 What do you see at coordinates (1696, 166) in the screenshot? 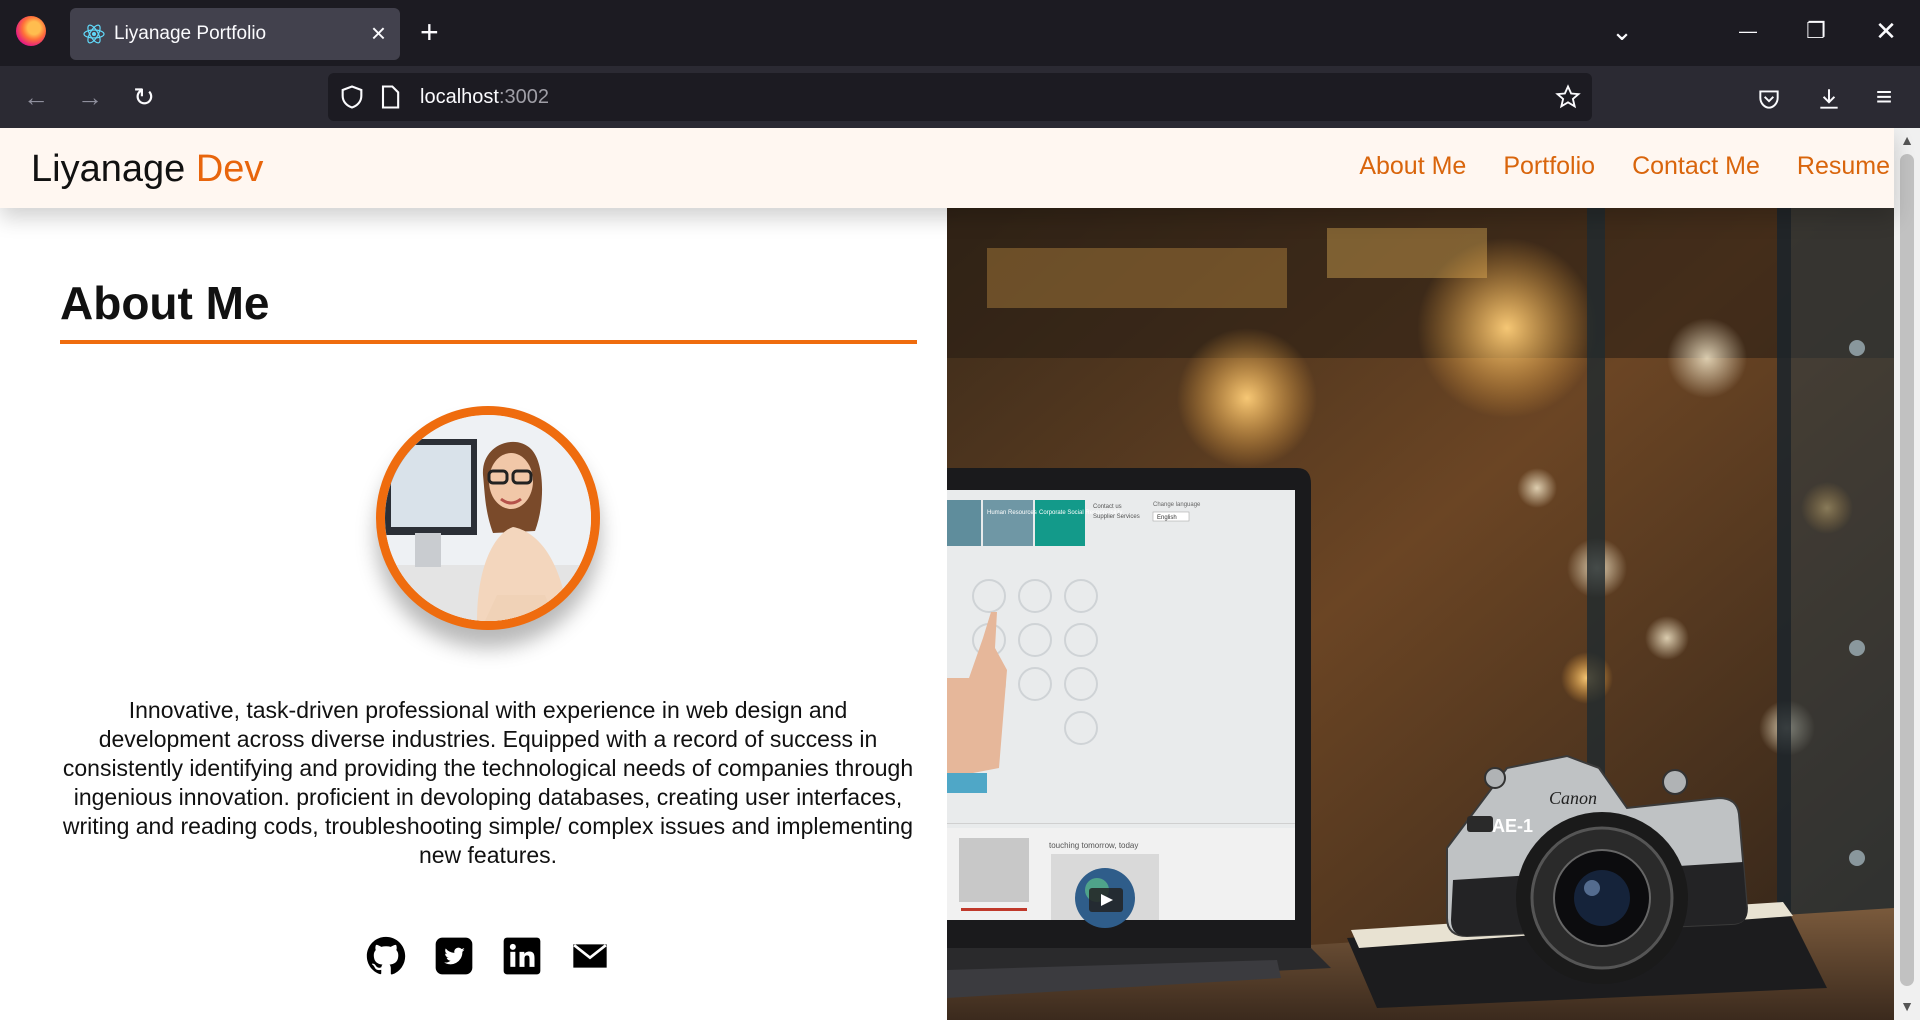
I see `nav-link-contact: Contact Me` at bounding box center [1696, 166].